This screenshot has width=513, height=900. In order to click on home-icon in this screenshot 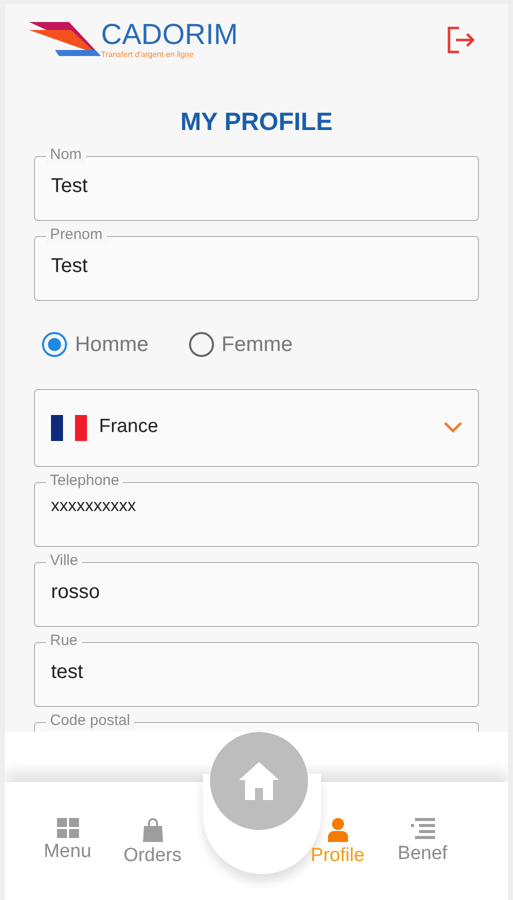, I will do `click(259, 781)`.